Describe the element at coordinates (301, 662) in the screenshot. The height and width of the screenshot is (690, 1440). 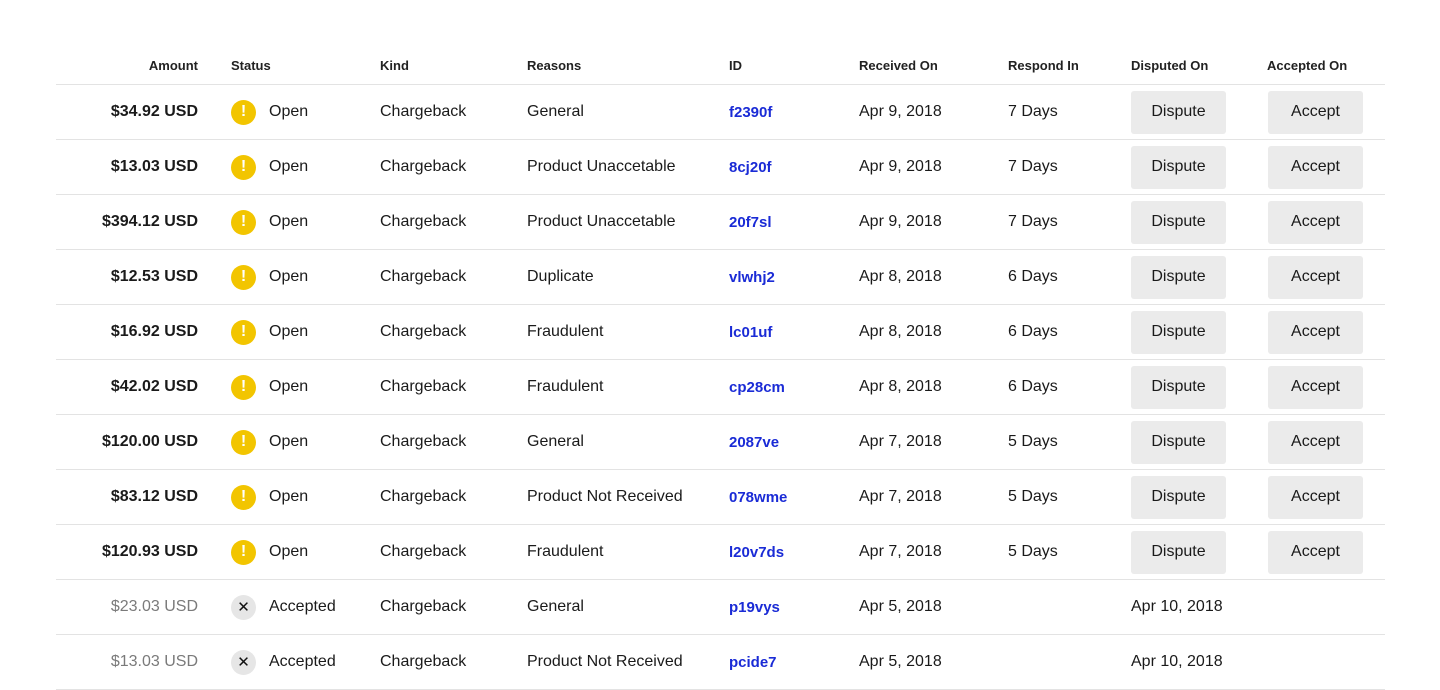
I see `status-cell: ✕ Accepted` at that location.